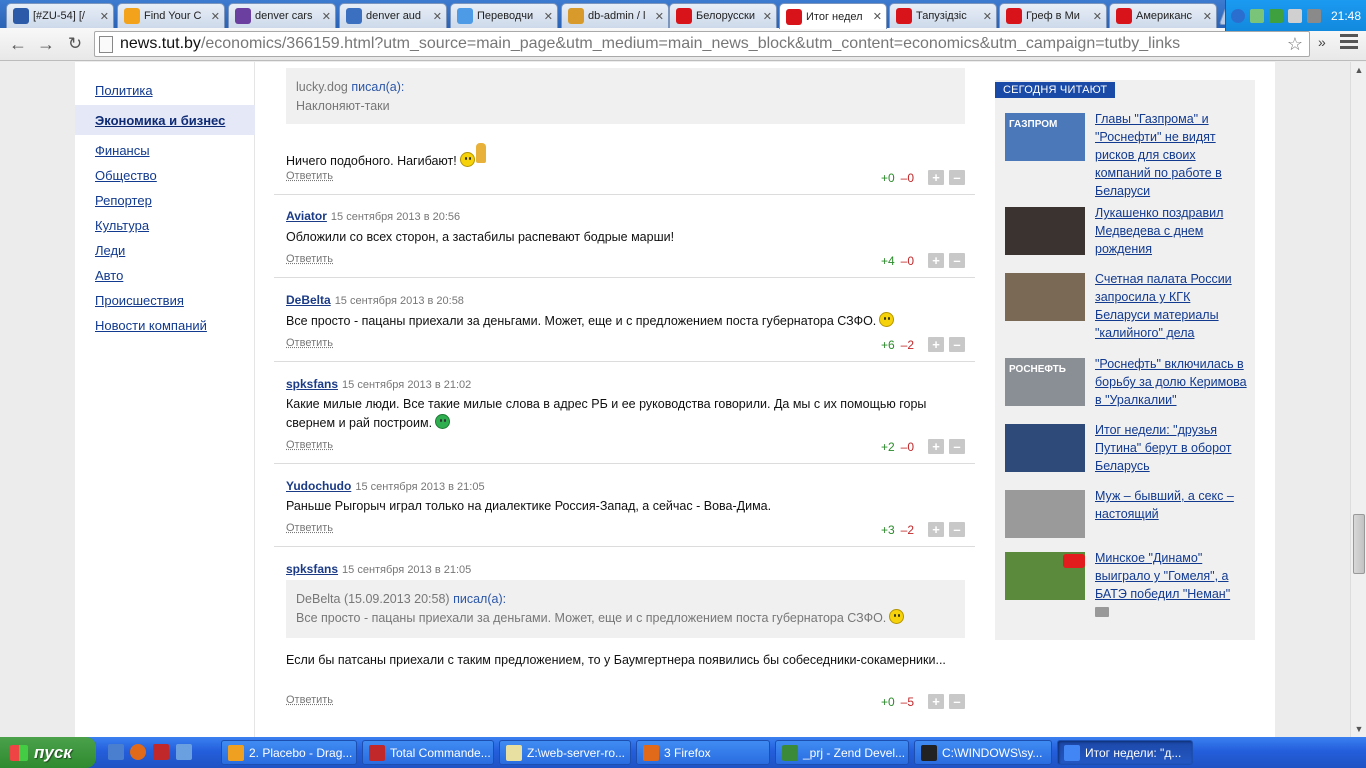 This screenshot has width=1366, height=768. Describe the element at coordinates (165, 120) in the screenshot. I see `nav-item: Экономика и бизнес` at that location.